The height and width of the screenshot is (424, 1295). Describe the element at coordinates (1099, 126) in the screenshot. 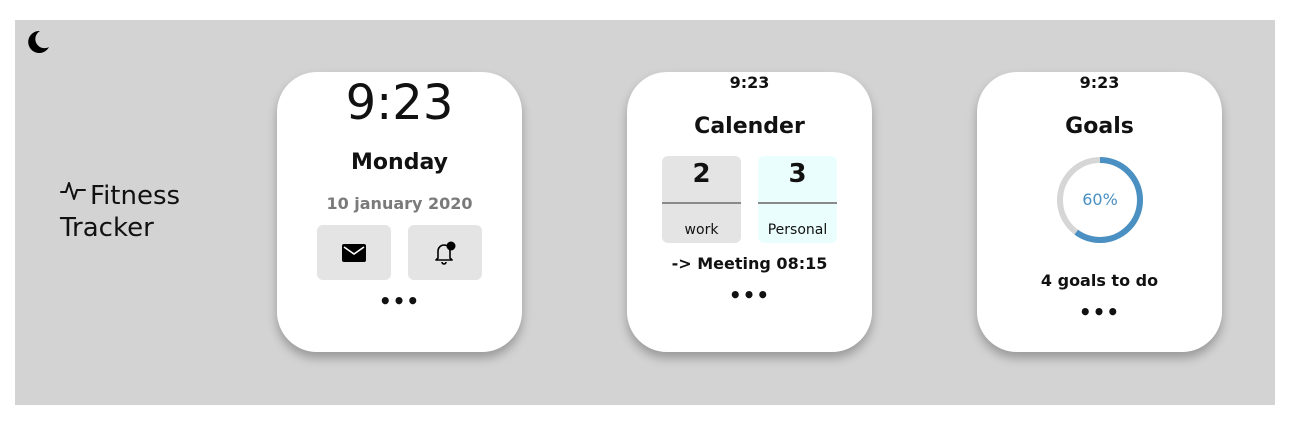

I see `goals-title: Goals` at that location.